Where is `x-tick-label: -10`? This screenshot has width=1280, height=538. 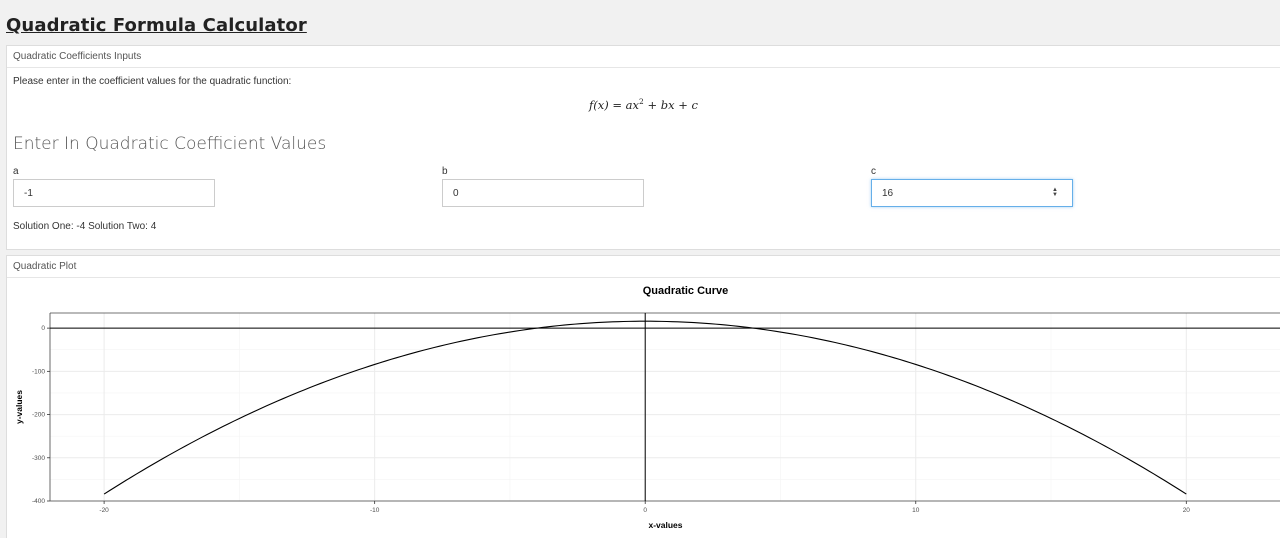
x-tick-label: -10 is located at coordinates (375, 510).